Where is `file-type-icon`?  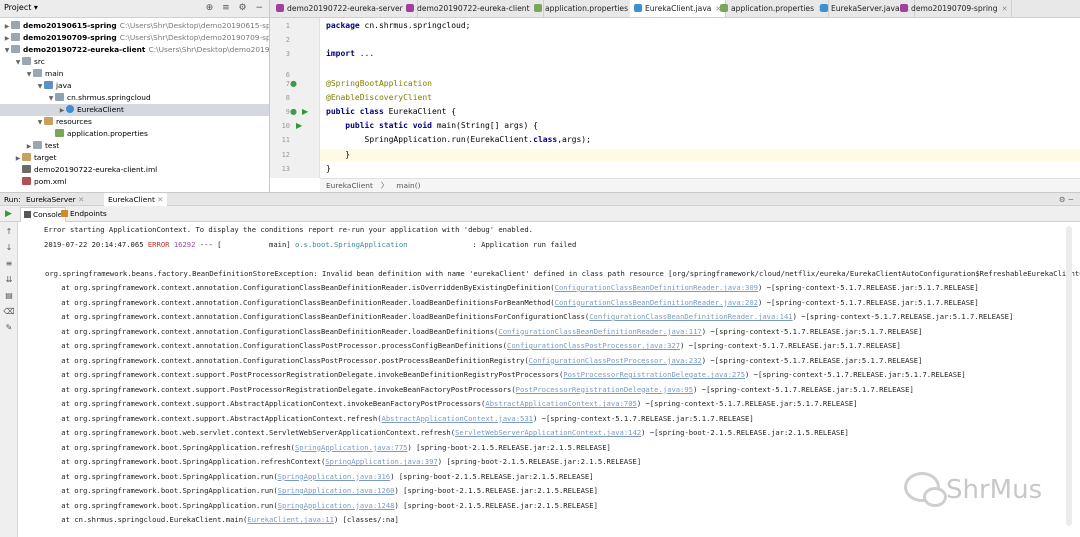
file-type-icon is located at coordinates (410, 8).